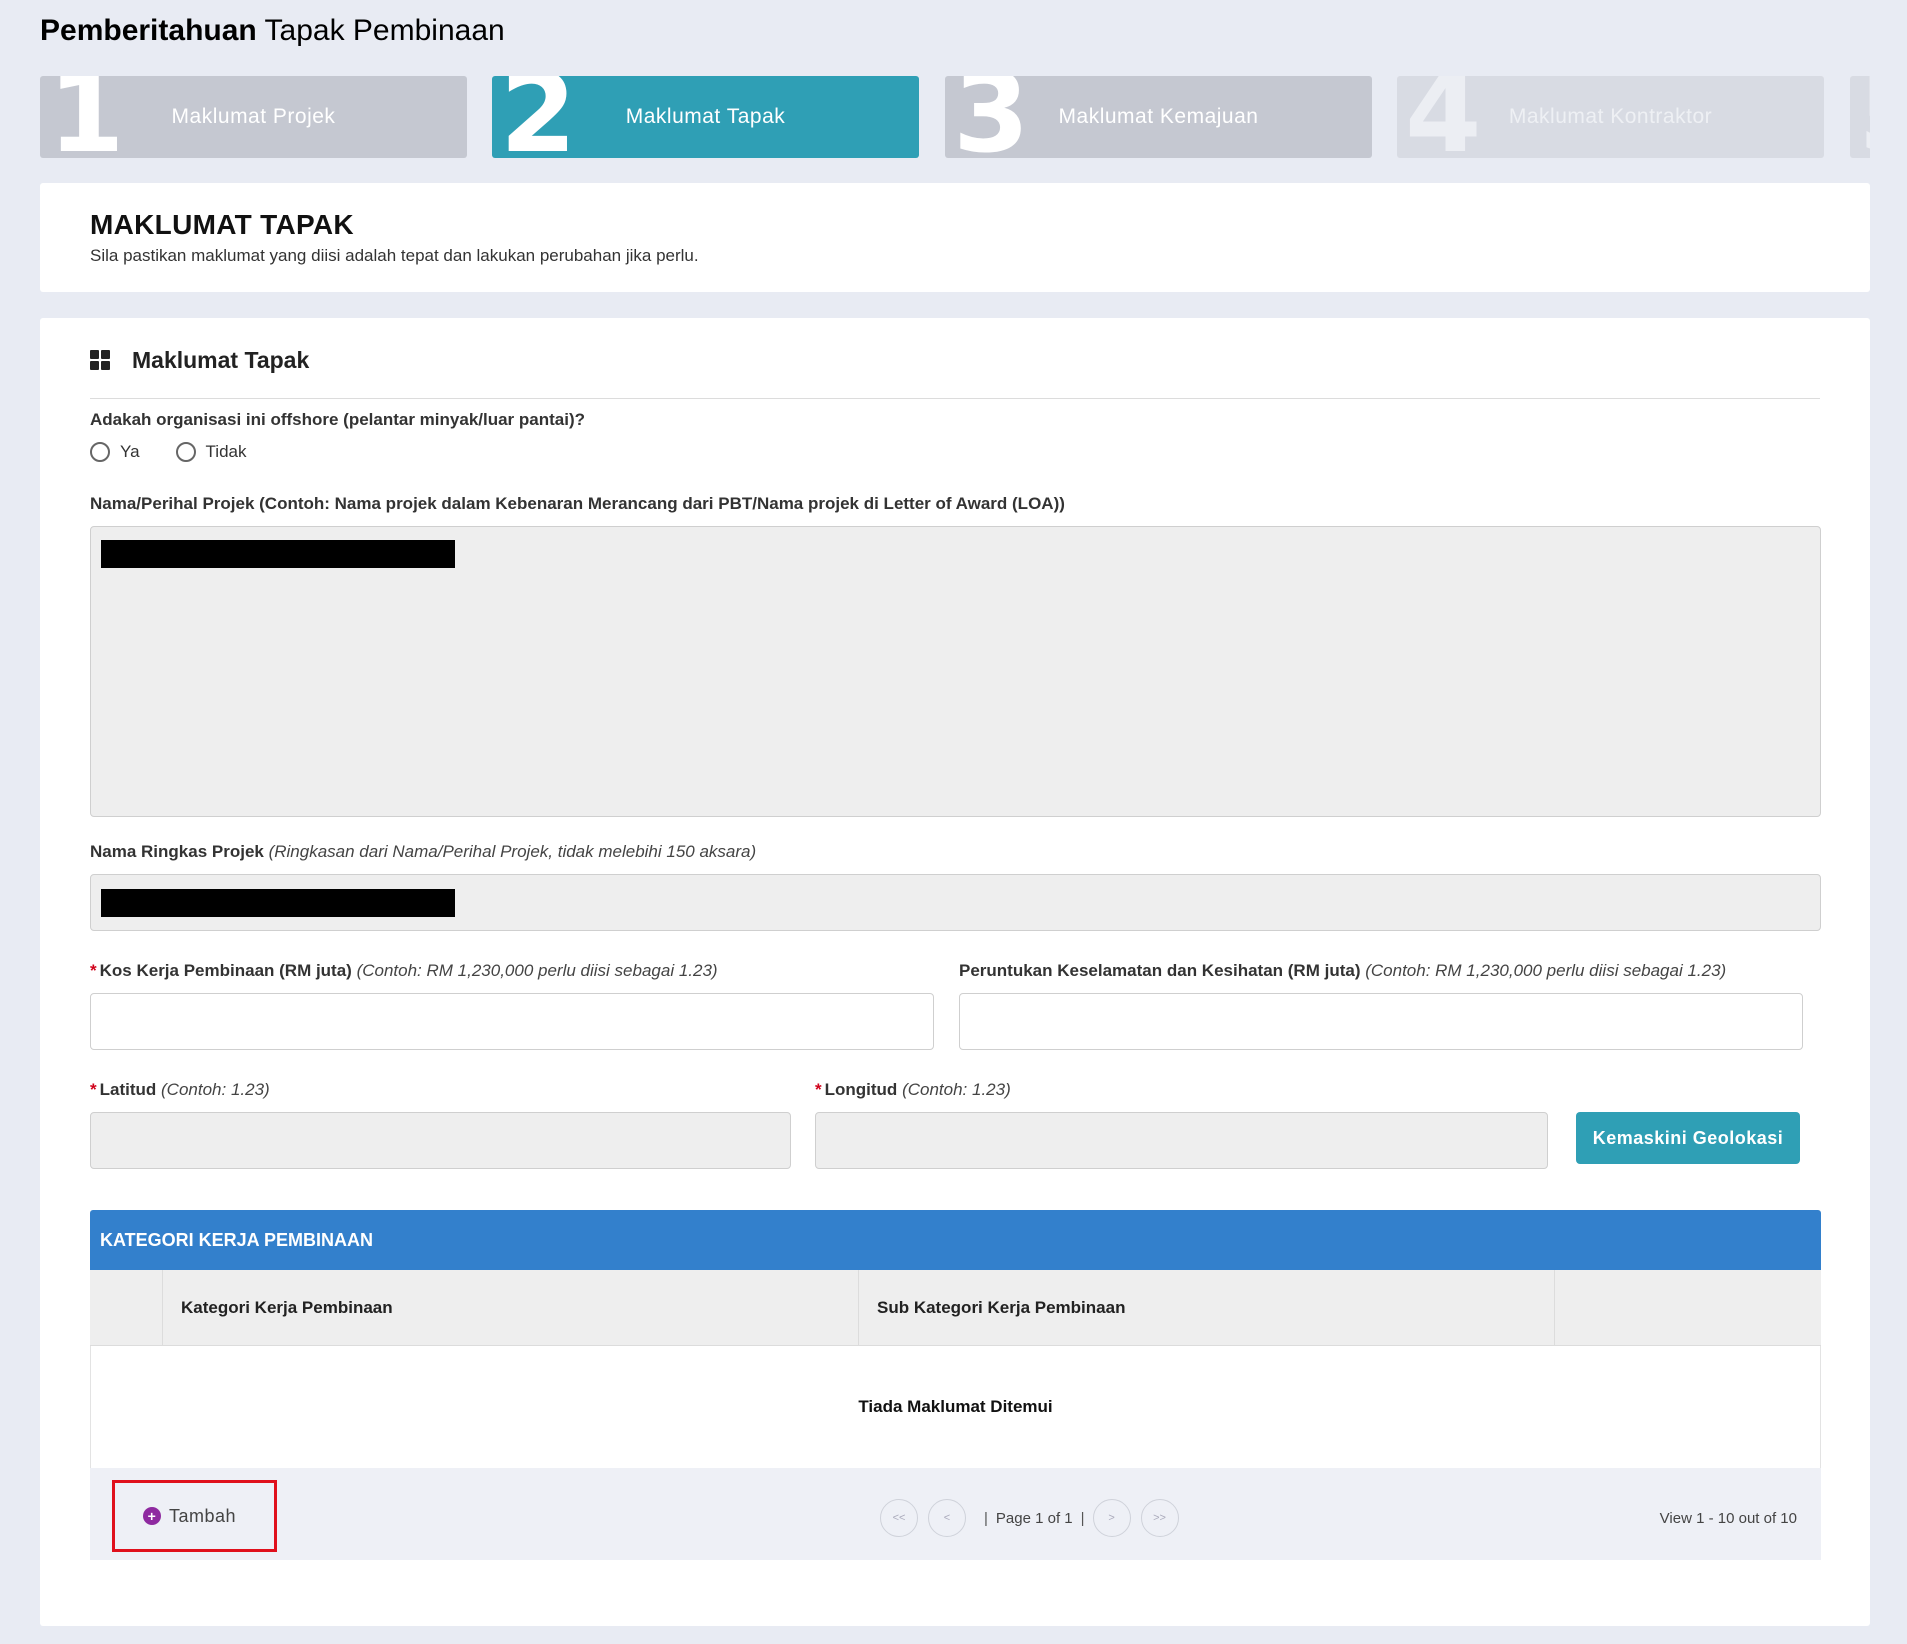  What do you see at coordinates (1381, 1021) in the screenshot?
I see `safety-input` at bounding box center [1381, 1021].